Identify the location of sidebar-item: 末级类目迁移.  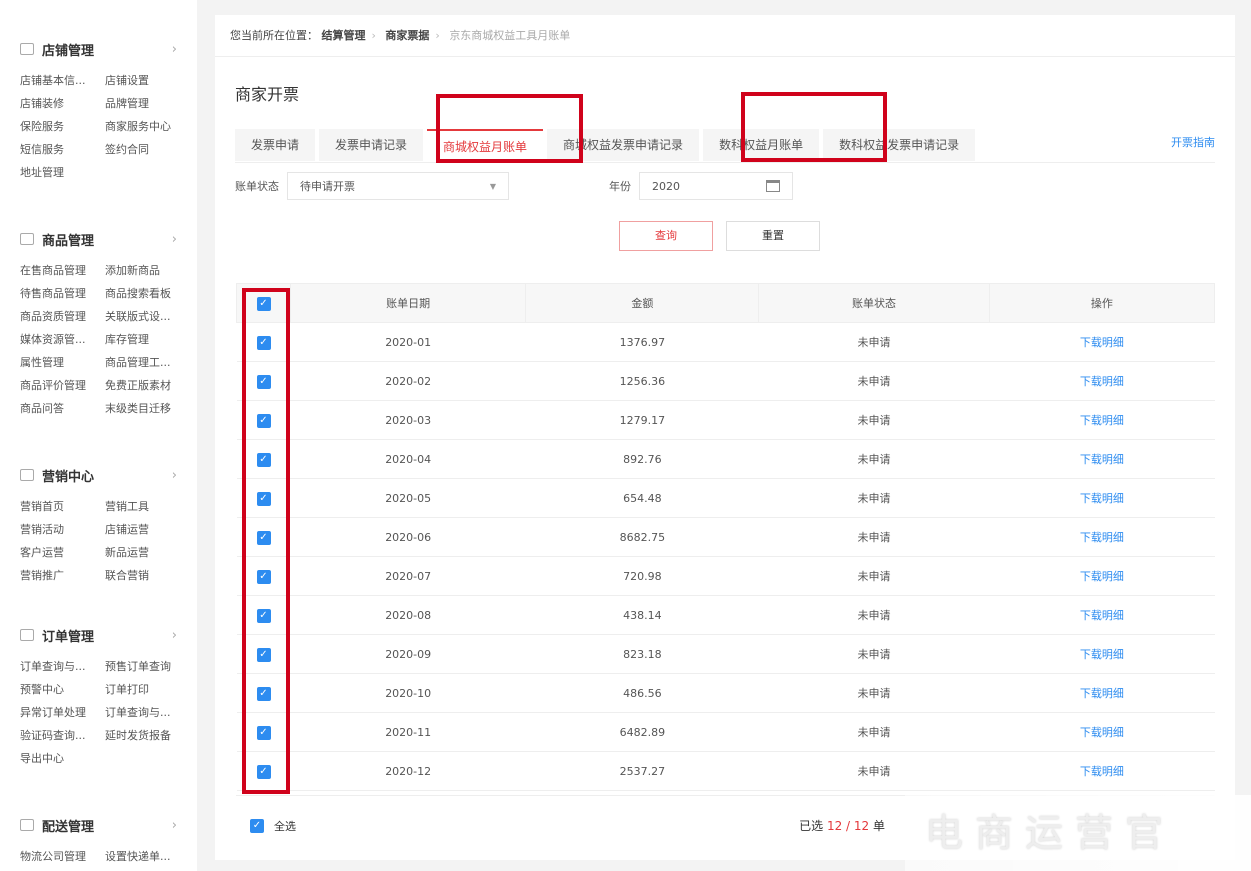
(147, 408).